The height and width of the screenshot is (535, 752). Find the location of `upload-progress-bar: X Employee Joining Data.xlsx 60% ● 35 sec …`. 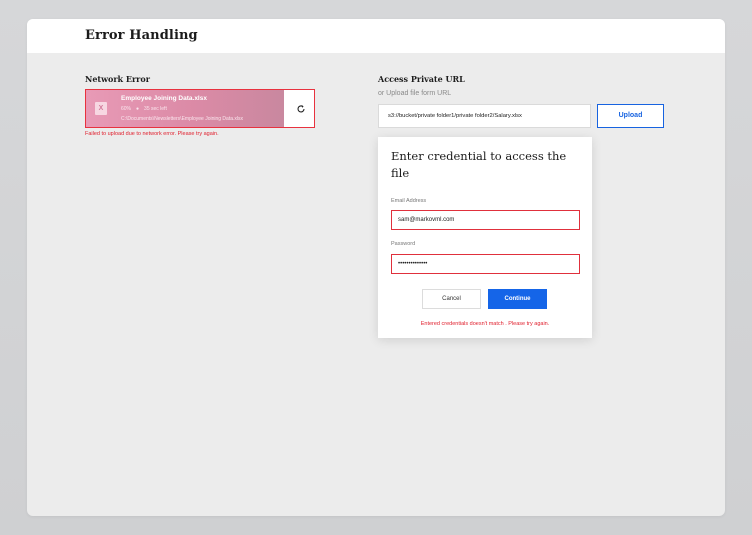

upload-progress-bar: X Employee Joining Data.xlsx 60% ● 35 sec … is located at coordinates (185, 108).